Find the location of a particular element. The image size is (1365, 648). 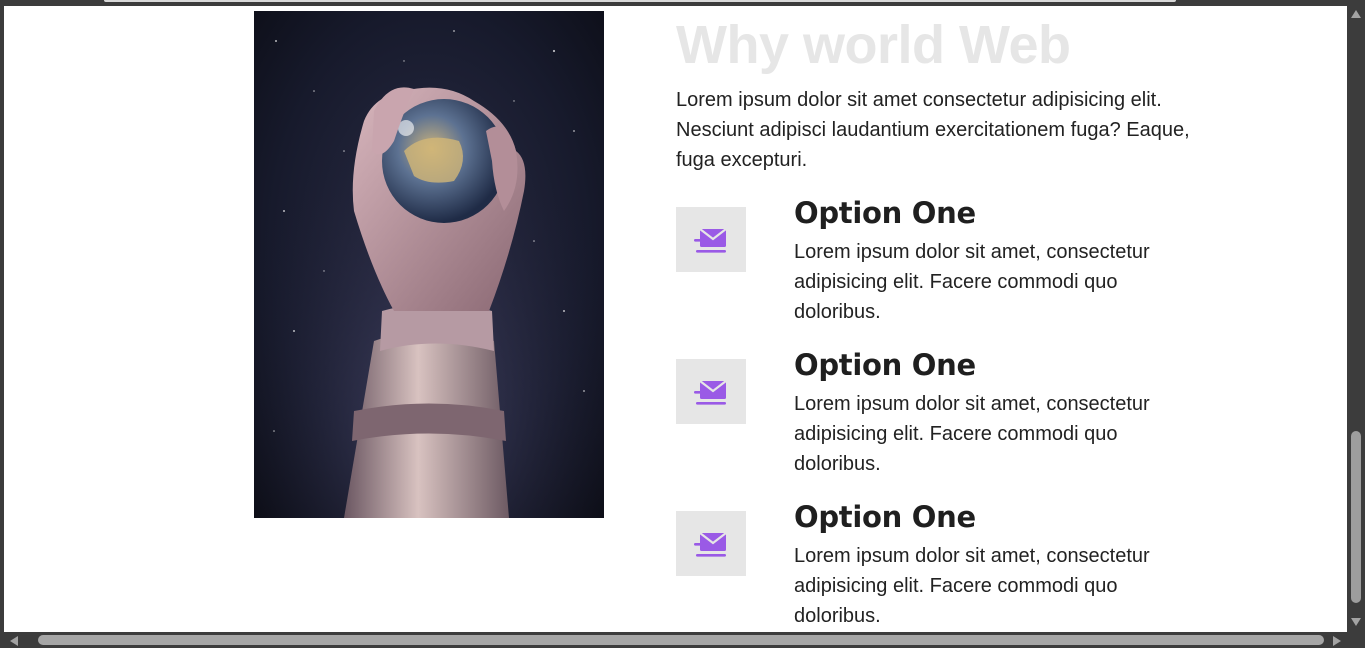

horizontal-scroll-thumb is located at coordinates (681, 640).